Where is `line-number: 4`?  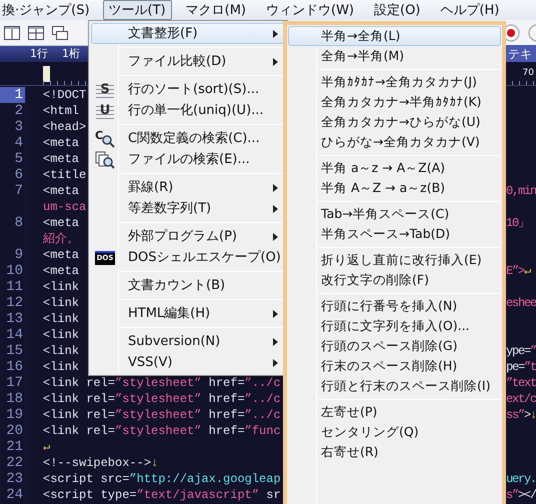
line-number: 4 is located at coordinates (19, 143).